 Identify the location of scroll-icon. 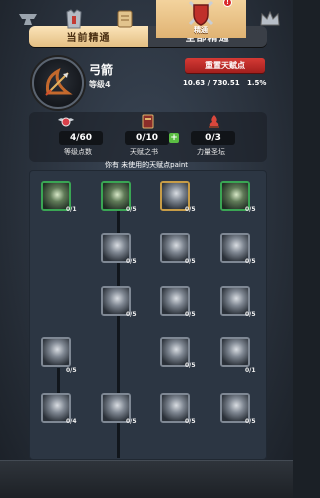
(125, 19).